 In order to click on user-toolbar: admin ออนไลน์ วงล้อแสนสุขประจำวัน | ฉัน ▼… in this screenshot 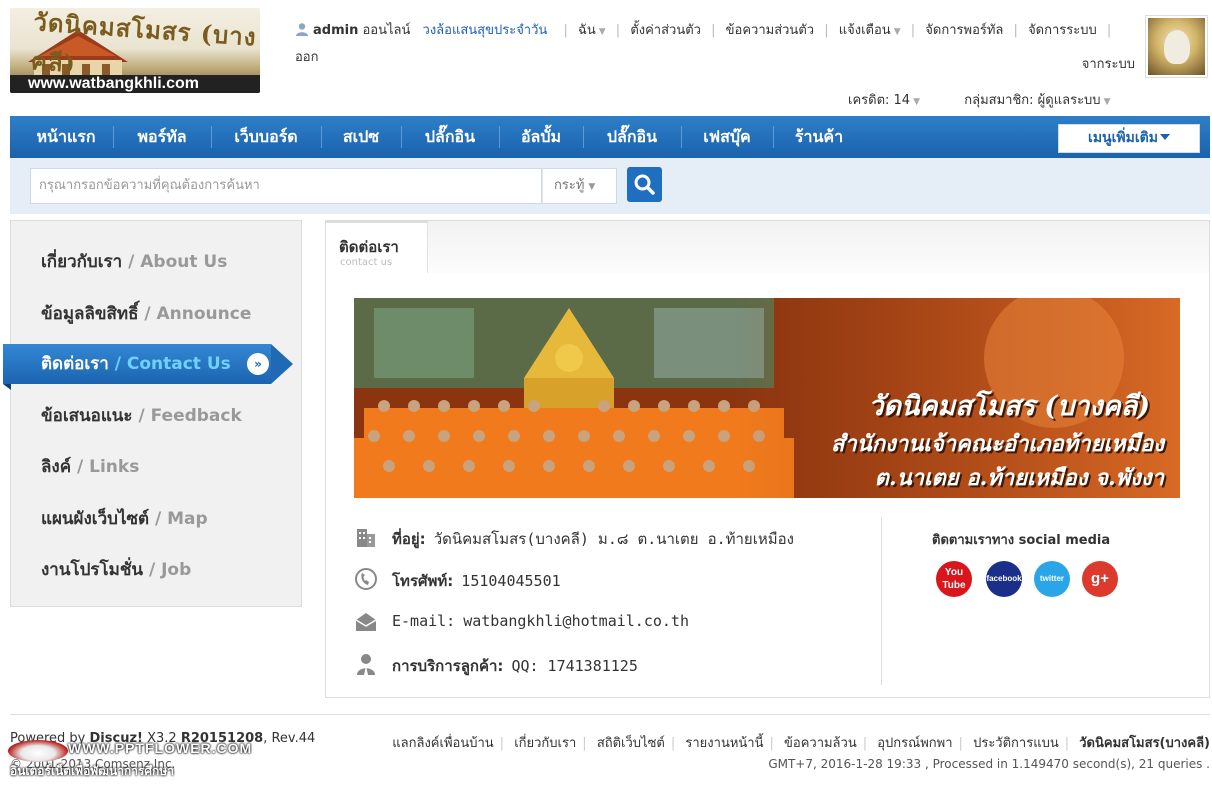, I will do `click(715, 47)`.